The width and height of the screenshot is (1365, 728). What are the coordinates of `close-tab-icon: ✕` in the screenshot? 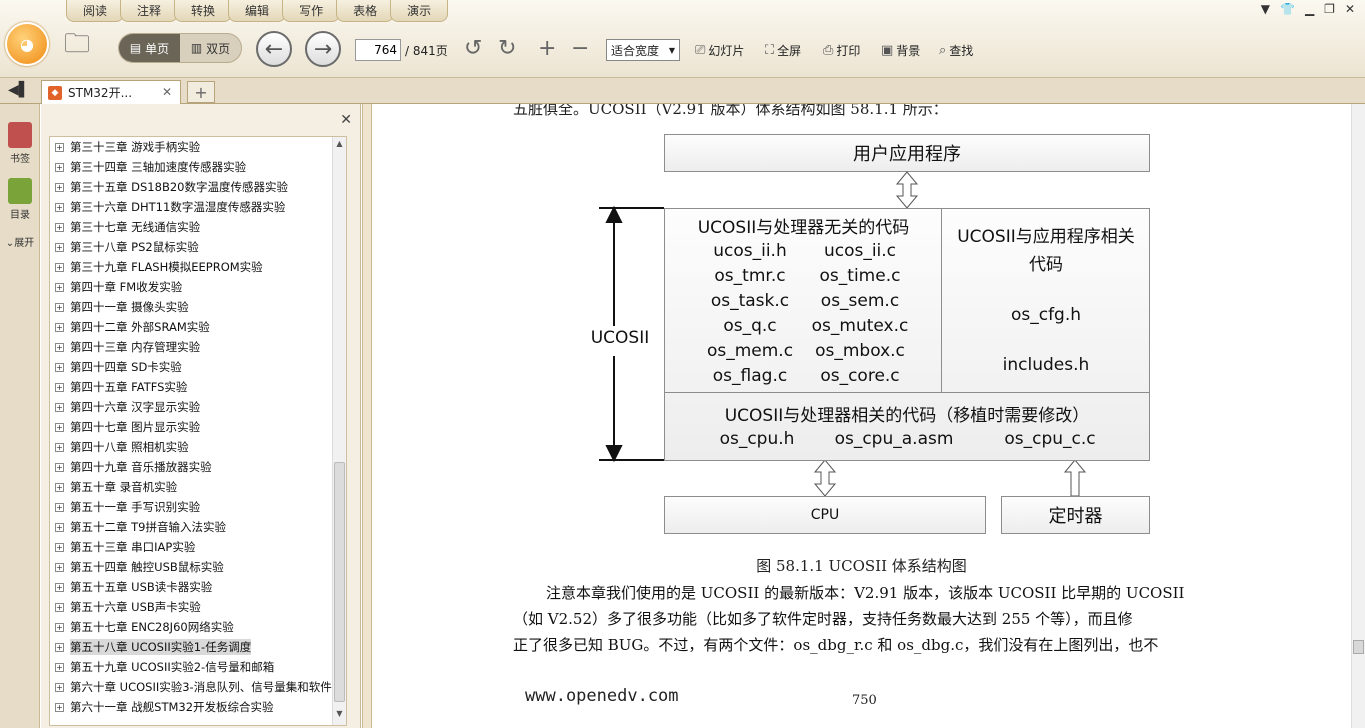 It's located at (167, 92).